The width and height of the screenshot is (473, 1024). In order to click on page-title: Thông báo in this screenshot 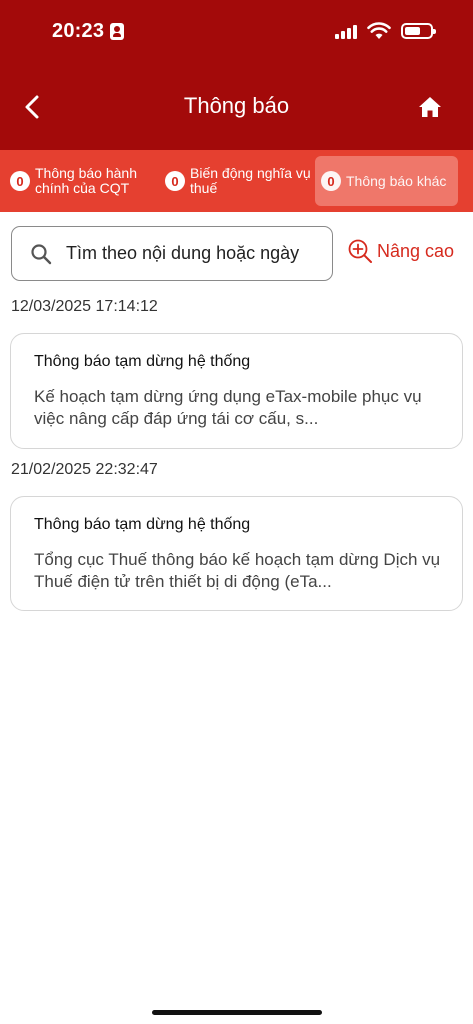, I will do `click(236, 105)`.